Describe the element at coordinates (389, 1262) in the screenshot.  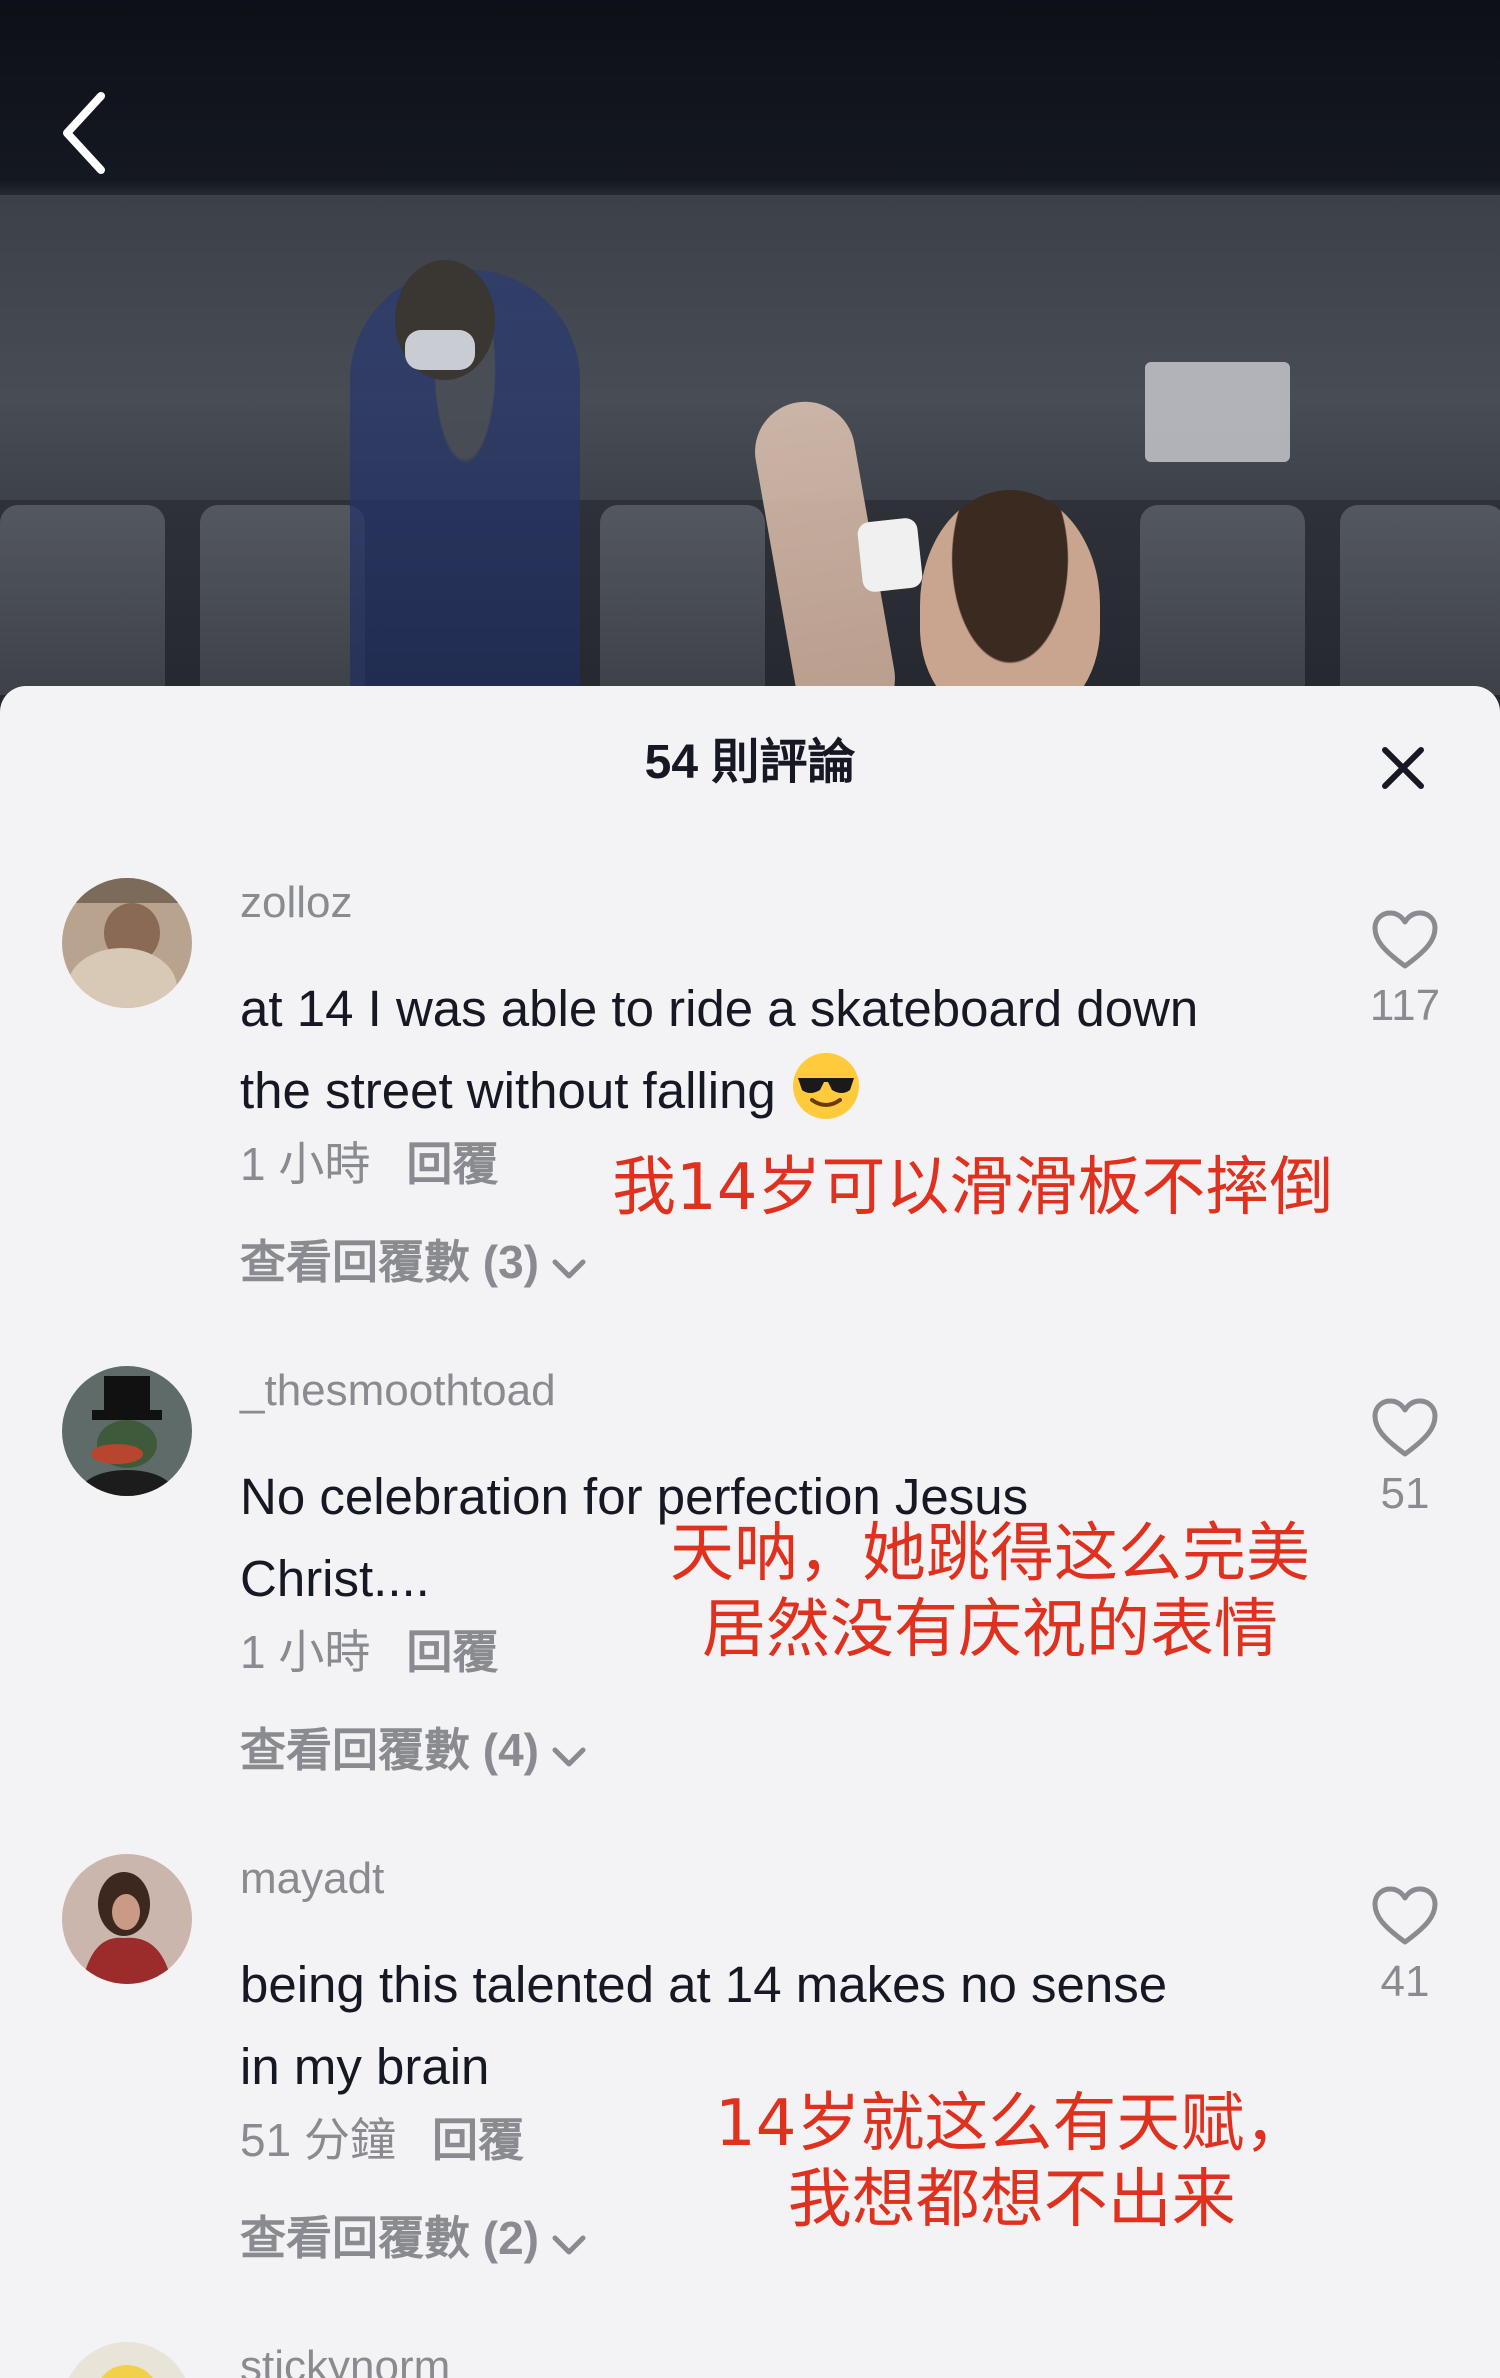
I see `view-replies-label: 查看回覆數 (3)` at that location.